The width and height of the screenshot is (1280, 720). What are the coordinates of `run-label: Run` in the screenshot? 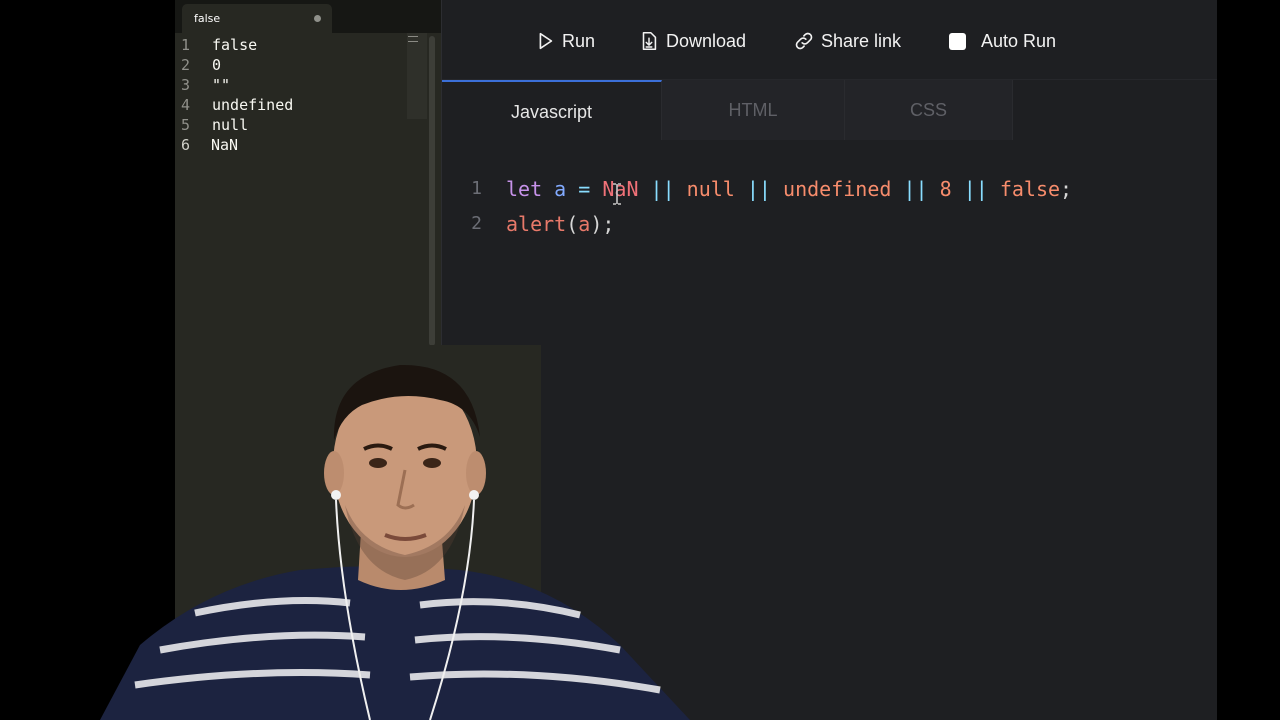 It's located at (579, 40).